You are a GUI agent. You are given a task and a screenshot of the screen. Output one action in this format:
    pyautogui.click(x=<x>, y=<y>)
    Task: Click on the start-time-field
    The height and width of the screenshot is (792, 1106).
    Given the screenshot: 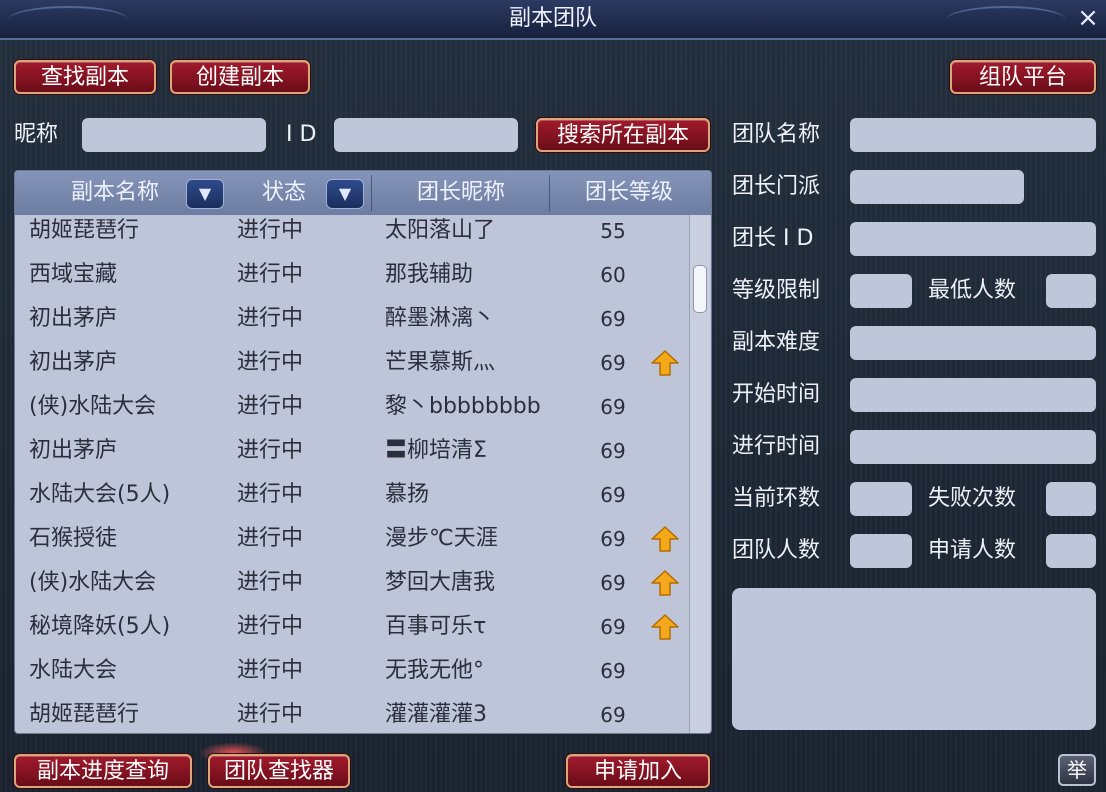 What is the action you would take?
    pyautogui.click(x=973, y=395)
    